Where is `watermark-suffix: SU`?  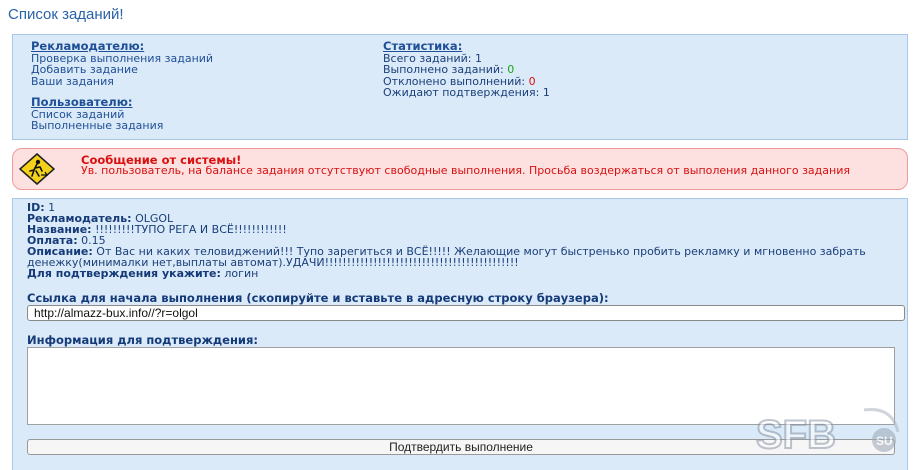
watermark-suffix: SU is located at coordinates (884, 441).